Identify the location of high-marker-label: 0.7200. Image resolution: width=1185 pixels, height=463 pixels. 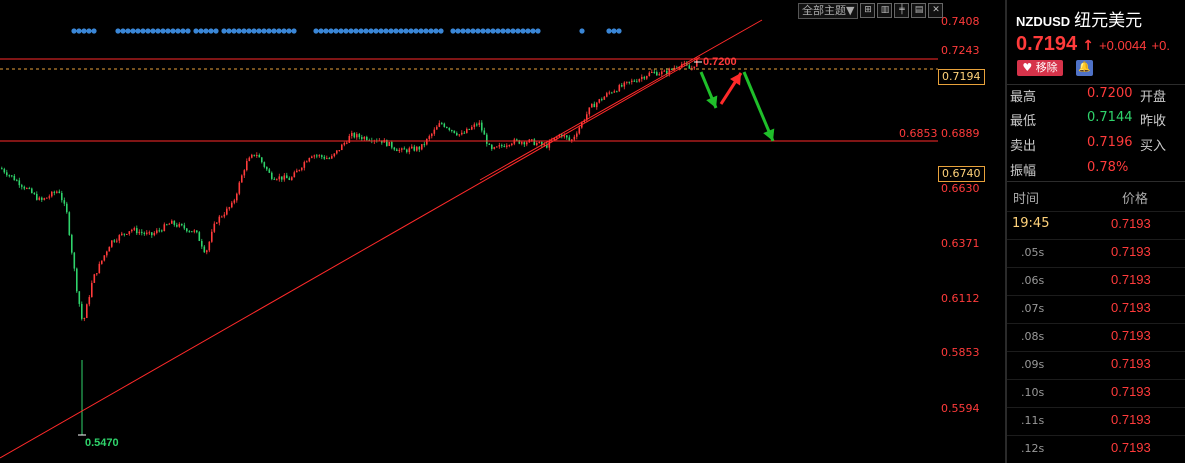
(720, 62).